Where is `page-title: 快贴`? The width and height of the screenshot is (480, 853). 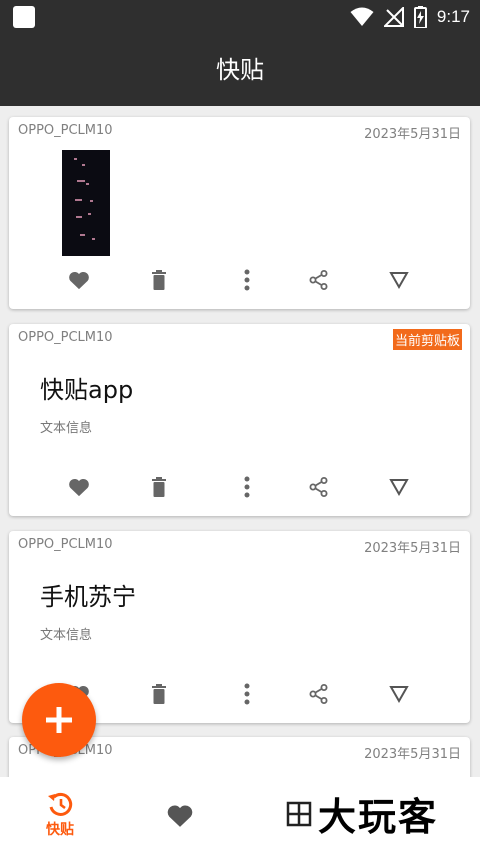 page-title: 快贴 is located at coordinates (240, 70).